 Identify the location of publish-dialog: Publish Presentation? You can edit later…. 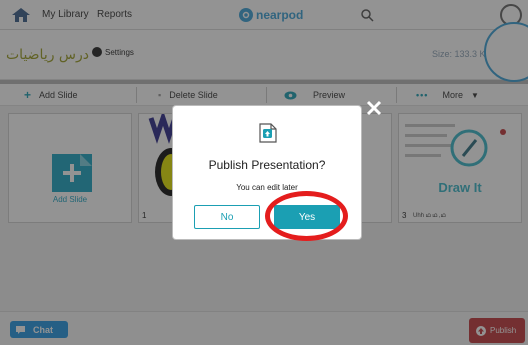
(267, 172).